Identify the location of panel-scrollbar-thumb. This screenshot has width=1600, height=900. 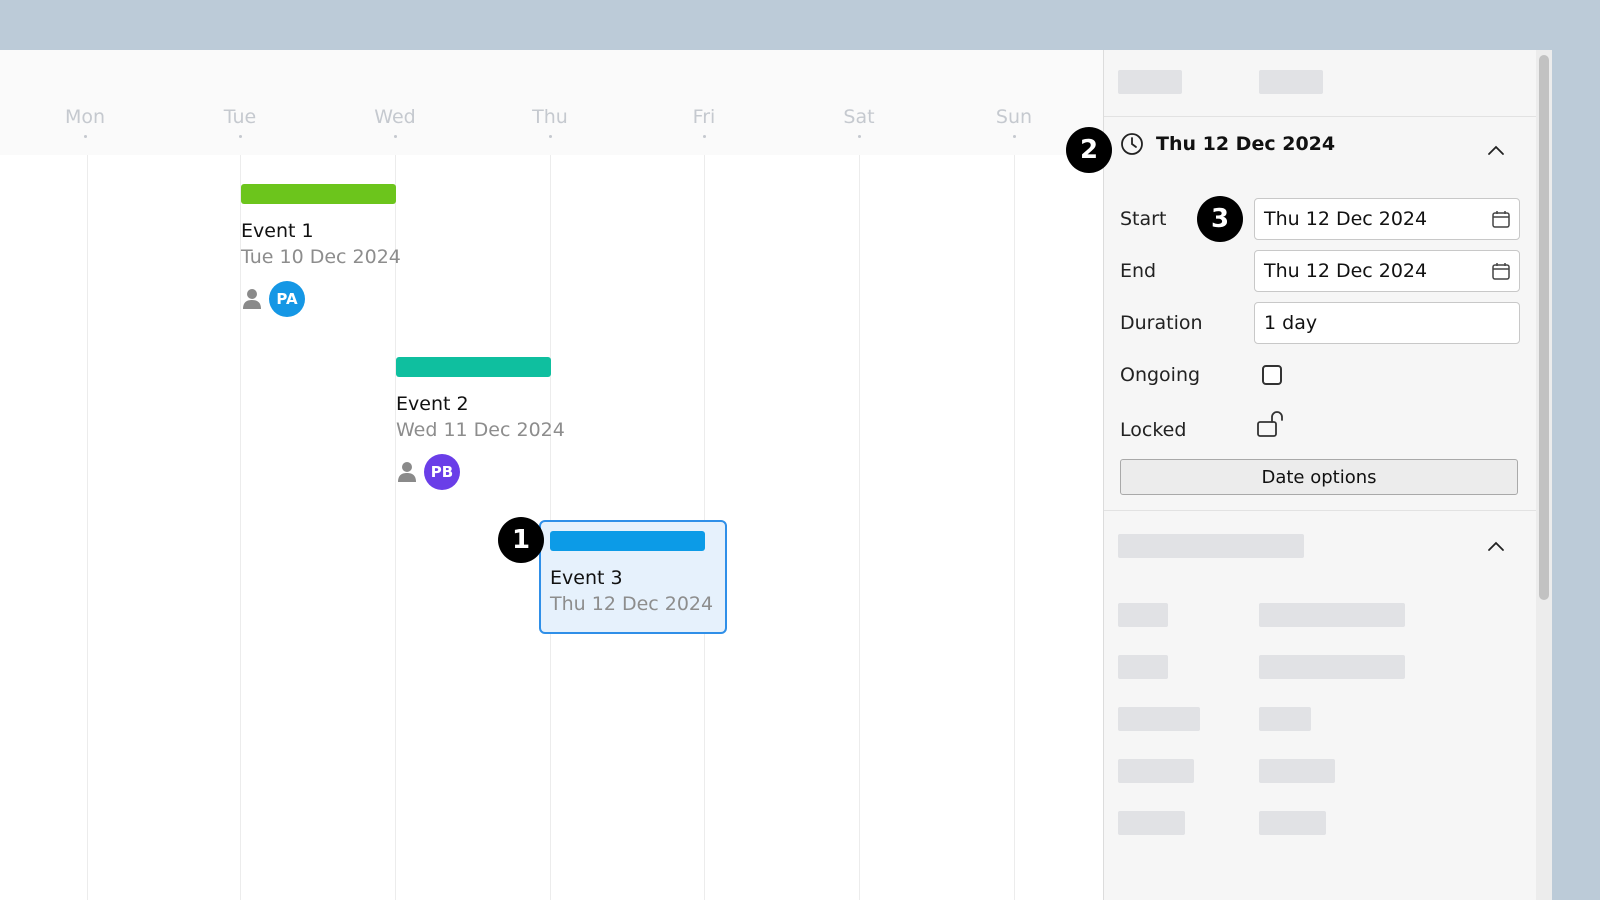
(1544, 327).